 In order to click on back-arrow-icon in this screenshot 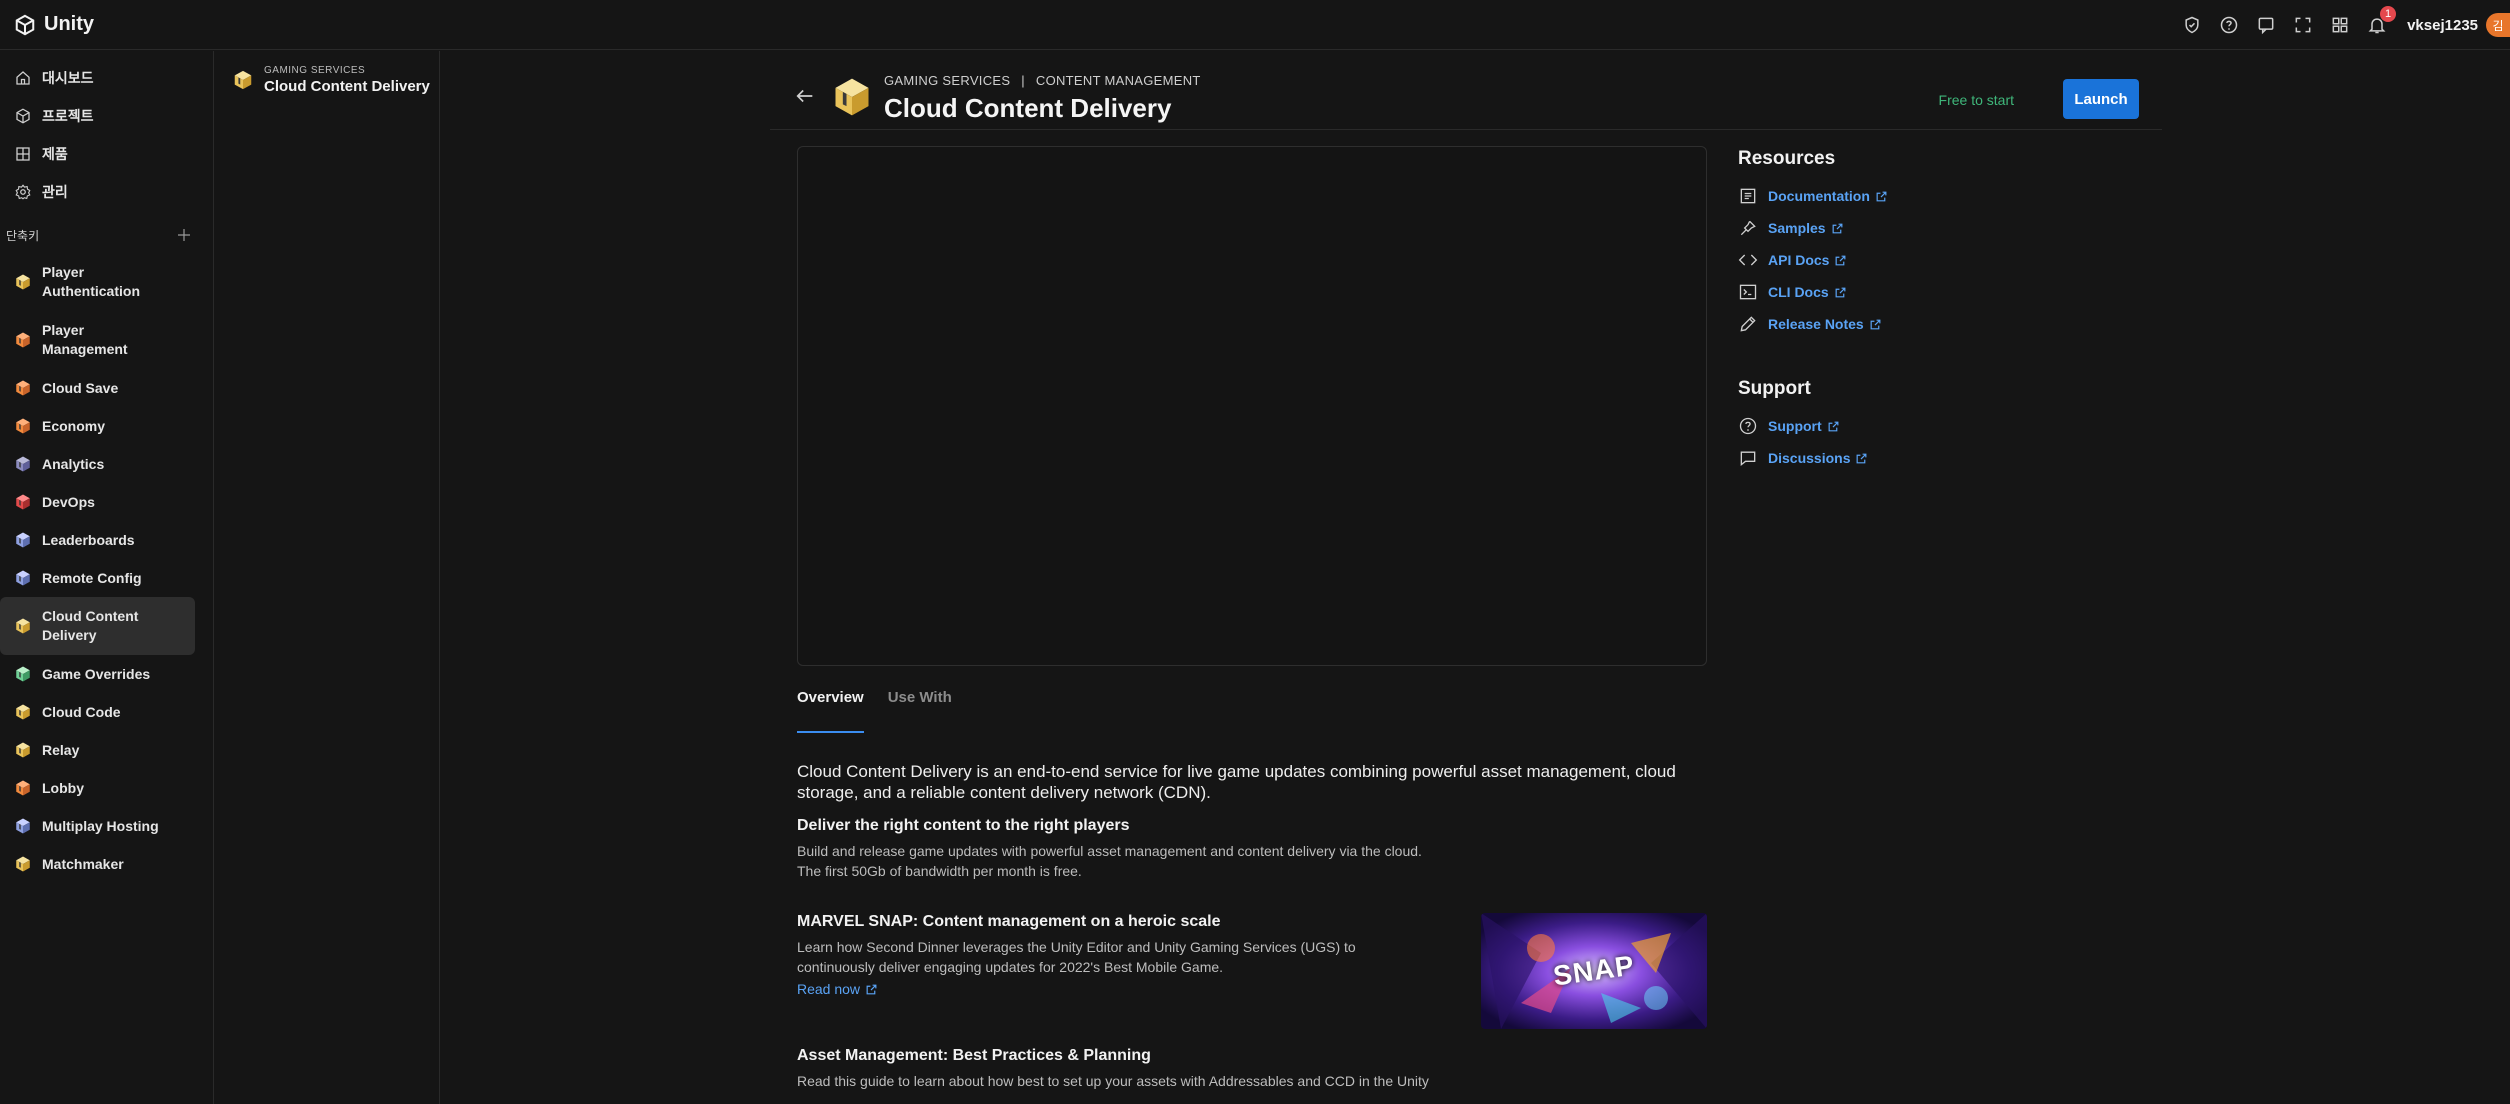, I will do `click(805, 96)`.